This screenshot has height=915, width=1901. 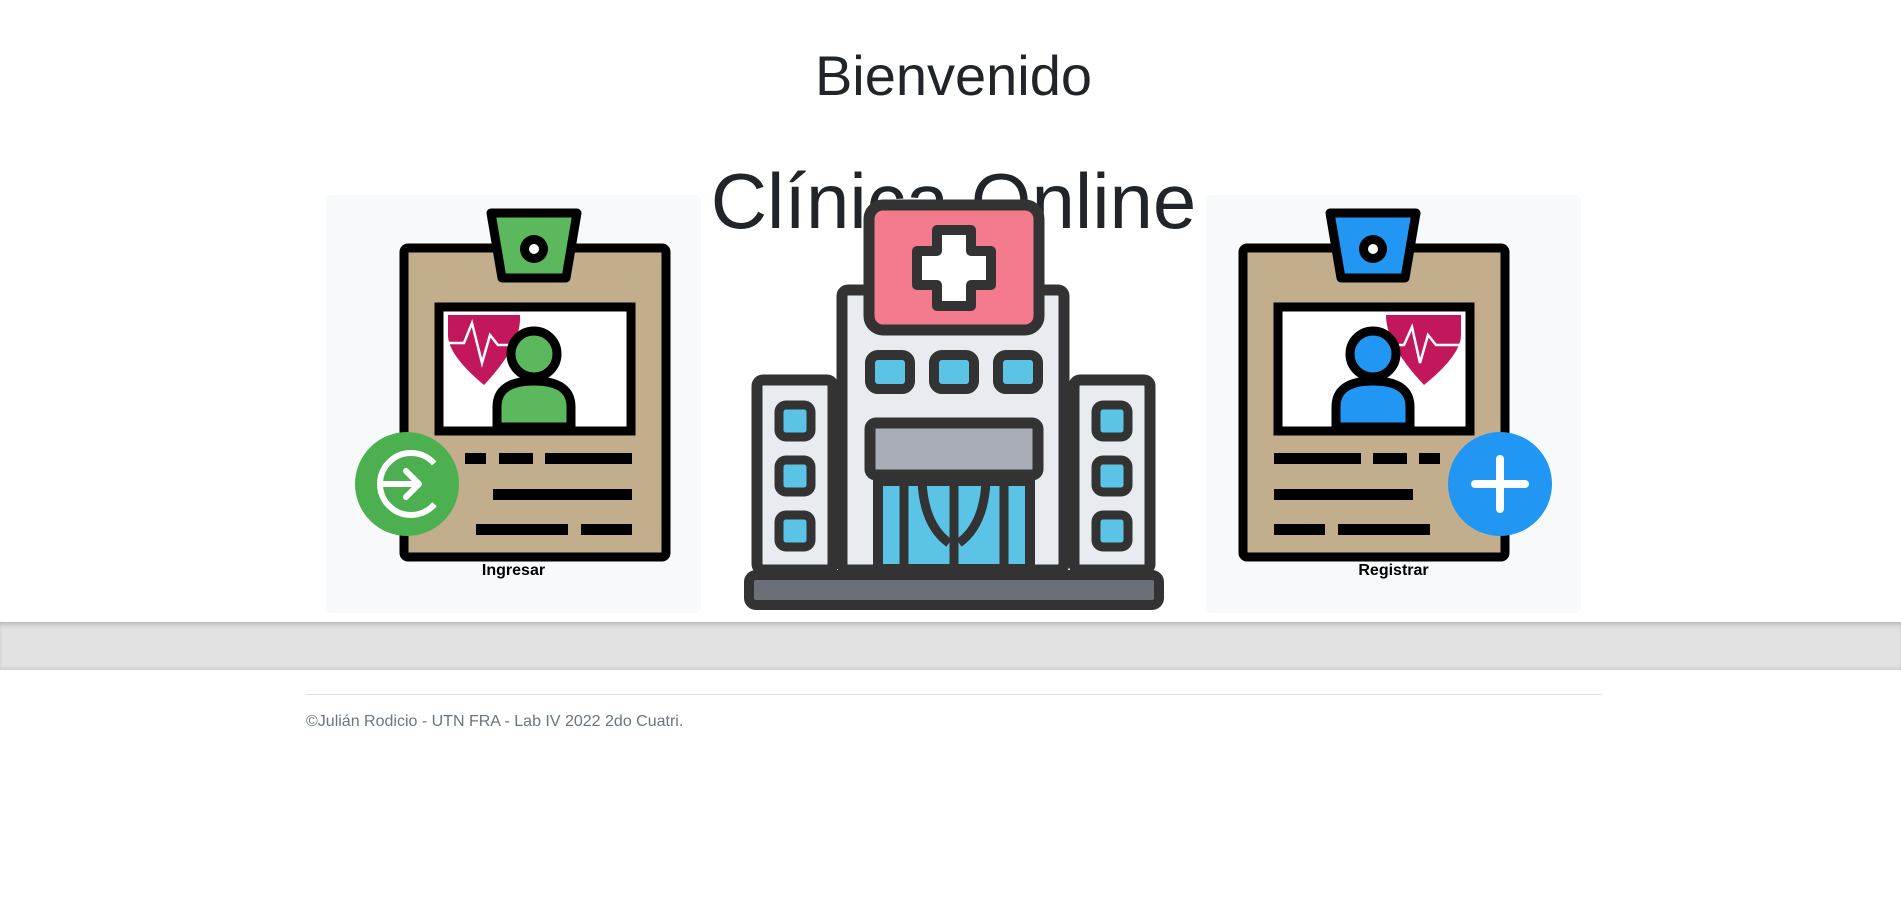 What do you see at coordinates (953, 75) in the screenshot?
I see `welcome-heading: Bienvenido` at bounding box center [953, 75].